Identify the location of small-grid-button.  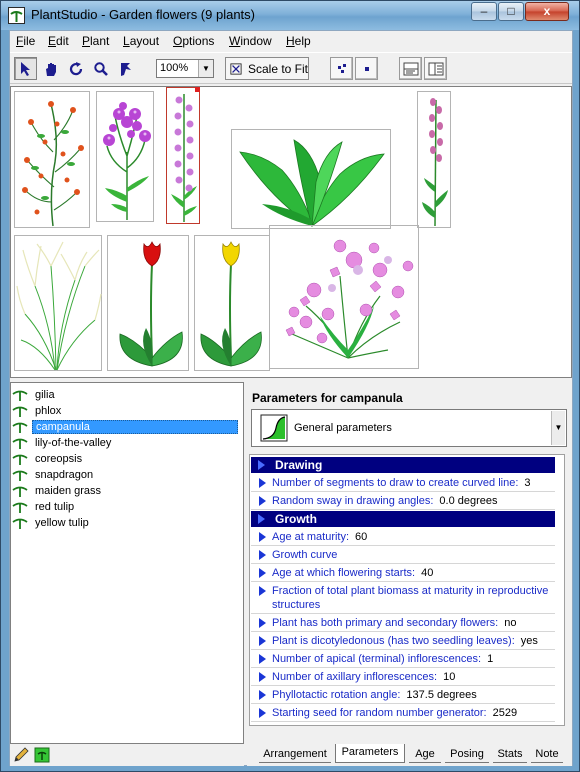
(341, 68).